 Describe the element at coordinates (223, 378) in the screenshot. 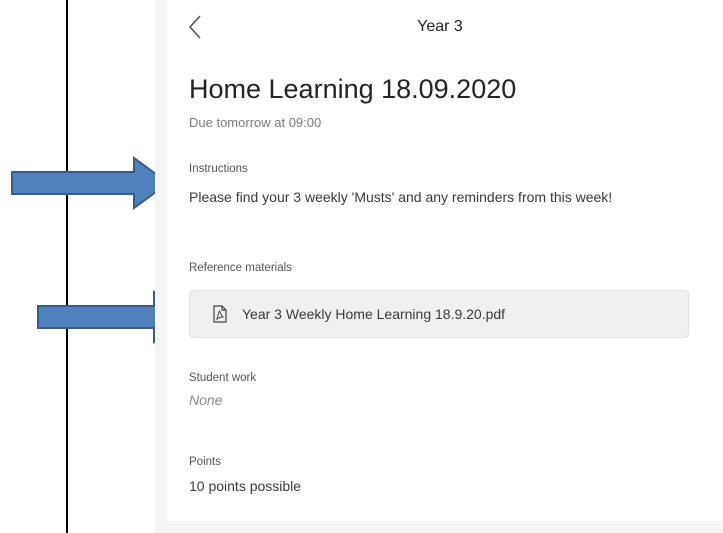

I see `student-work-label: Student work` at that location.